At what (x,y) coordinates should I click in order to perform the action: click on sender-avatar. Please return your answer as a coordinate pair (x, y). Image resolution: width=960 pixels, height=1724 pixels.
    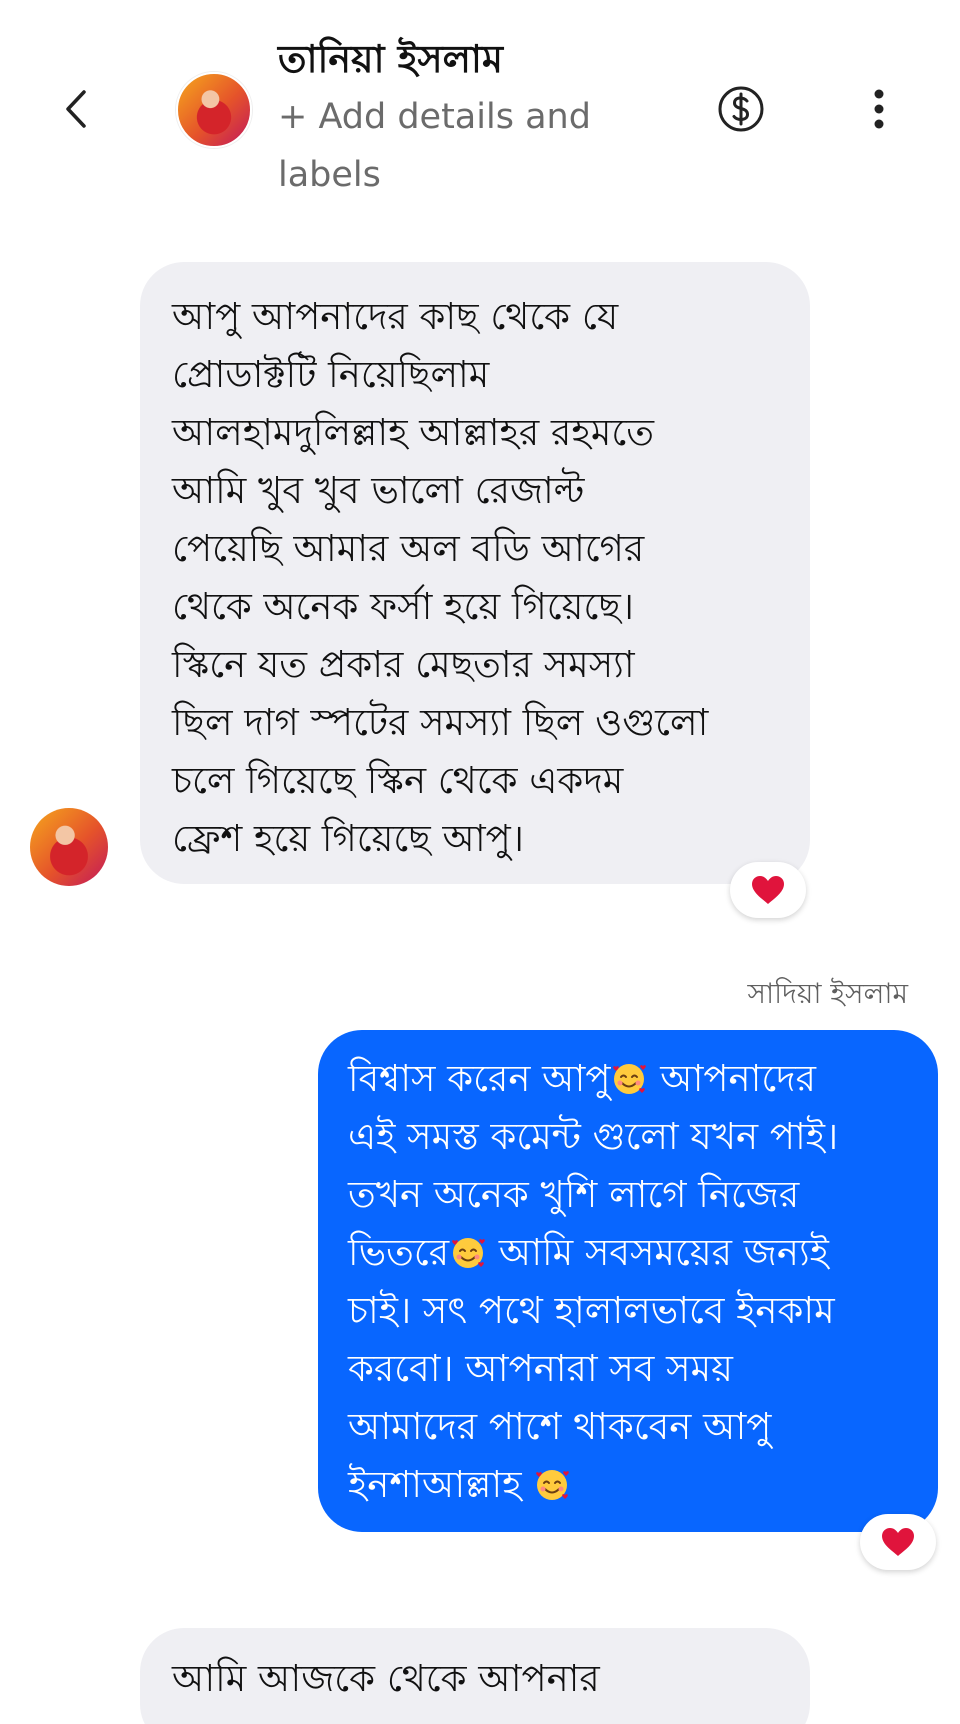
    Looking at the image, I should click on (69, 847).